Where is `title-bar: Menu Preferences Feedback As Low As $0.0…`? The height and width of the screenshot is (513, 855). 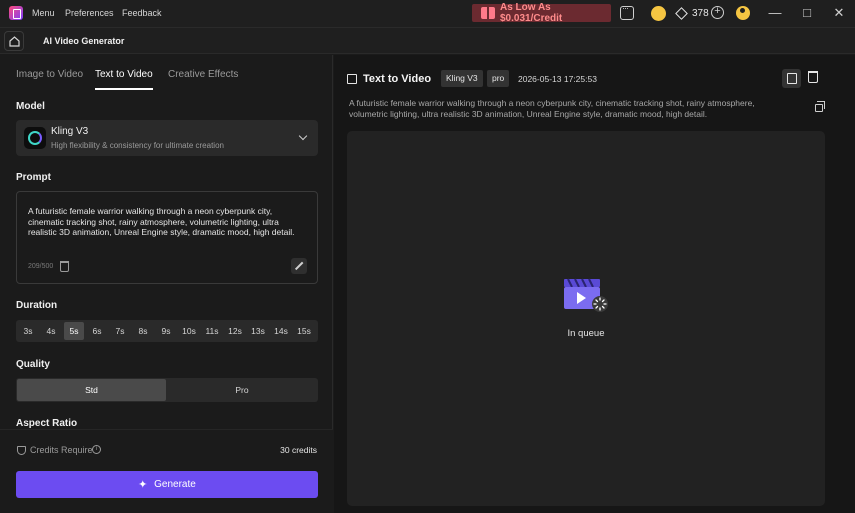 title-bar: Menu Preferences Feedback As Low As $0.0… is located at coordinates (427, 13).